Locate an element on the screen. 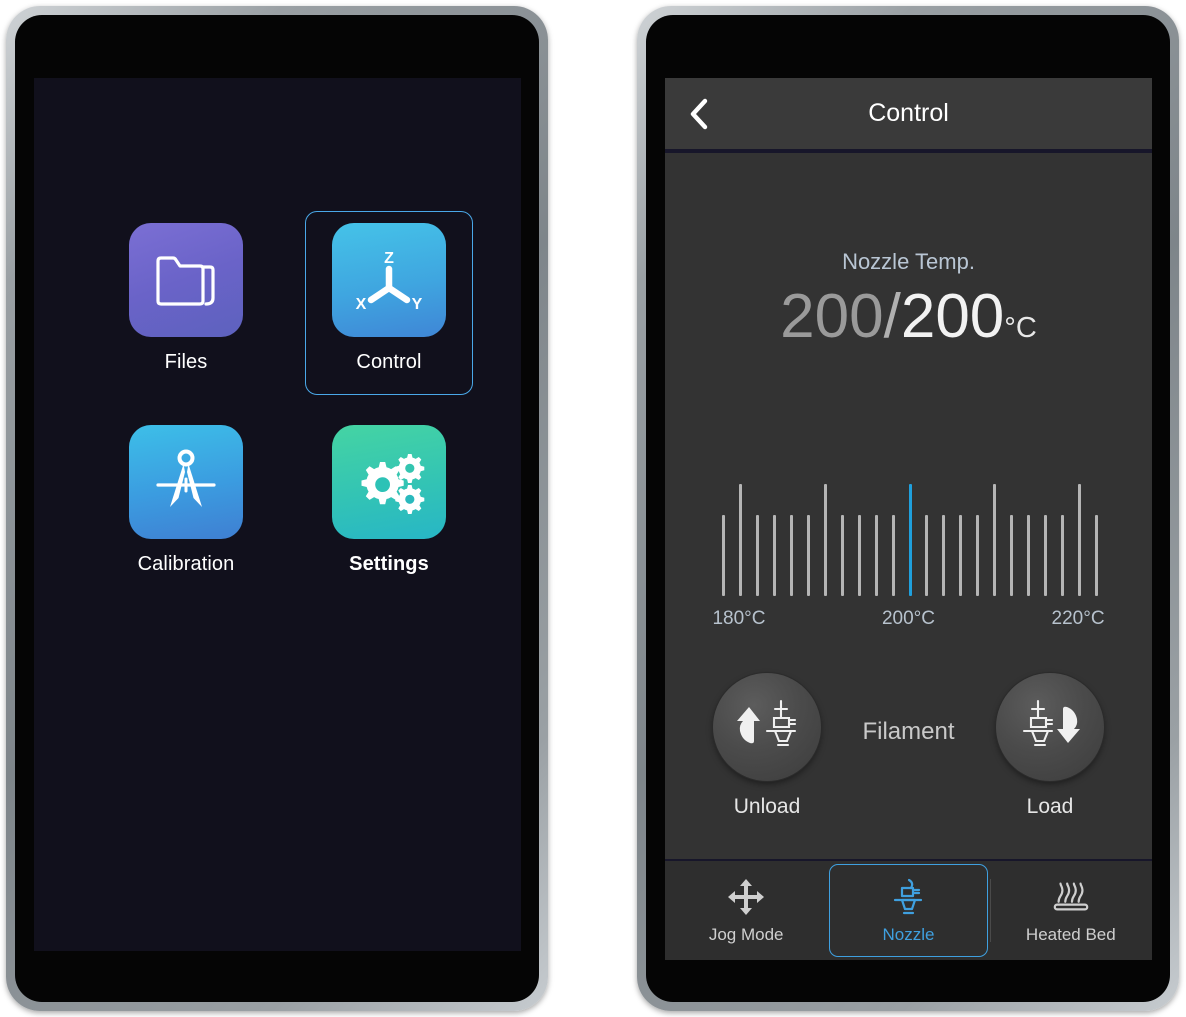 The image size is (1186, 1017). nozzle-temp-label: Nozzle Temp. is located at coordinates (908, 261).